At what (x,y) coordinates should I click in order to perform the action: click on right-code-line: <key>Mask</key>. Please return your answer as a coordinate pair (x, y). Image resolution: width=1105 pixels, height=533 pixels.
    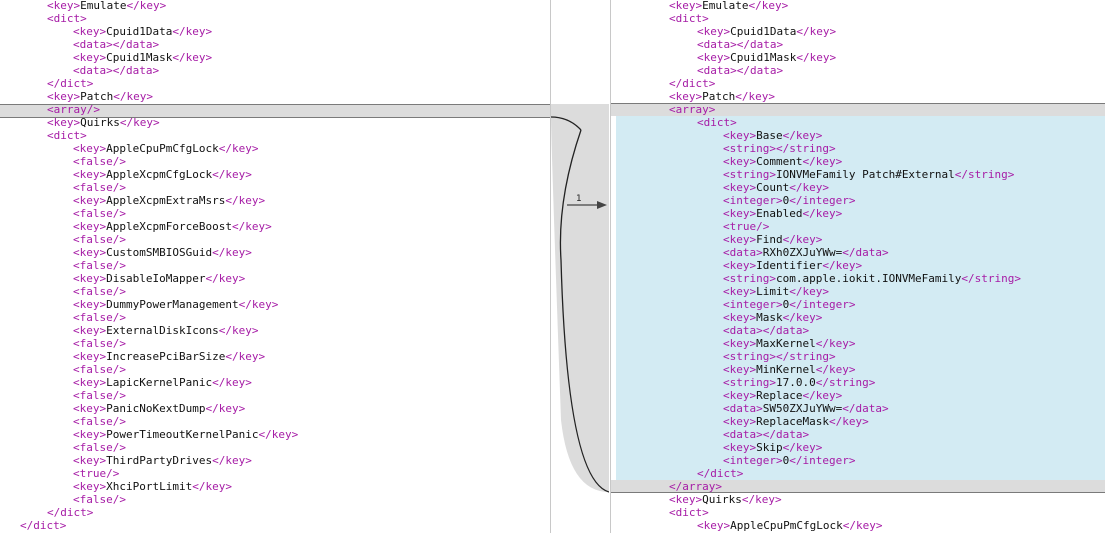
    Looking at the image, I should click on (858, 317).